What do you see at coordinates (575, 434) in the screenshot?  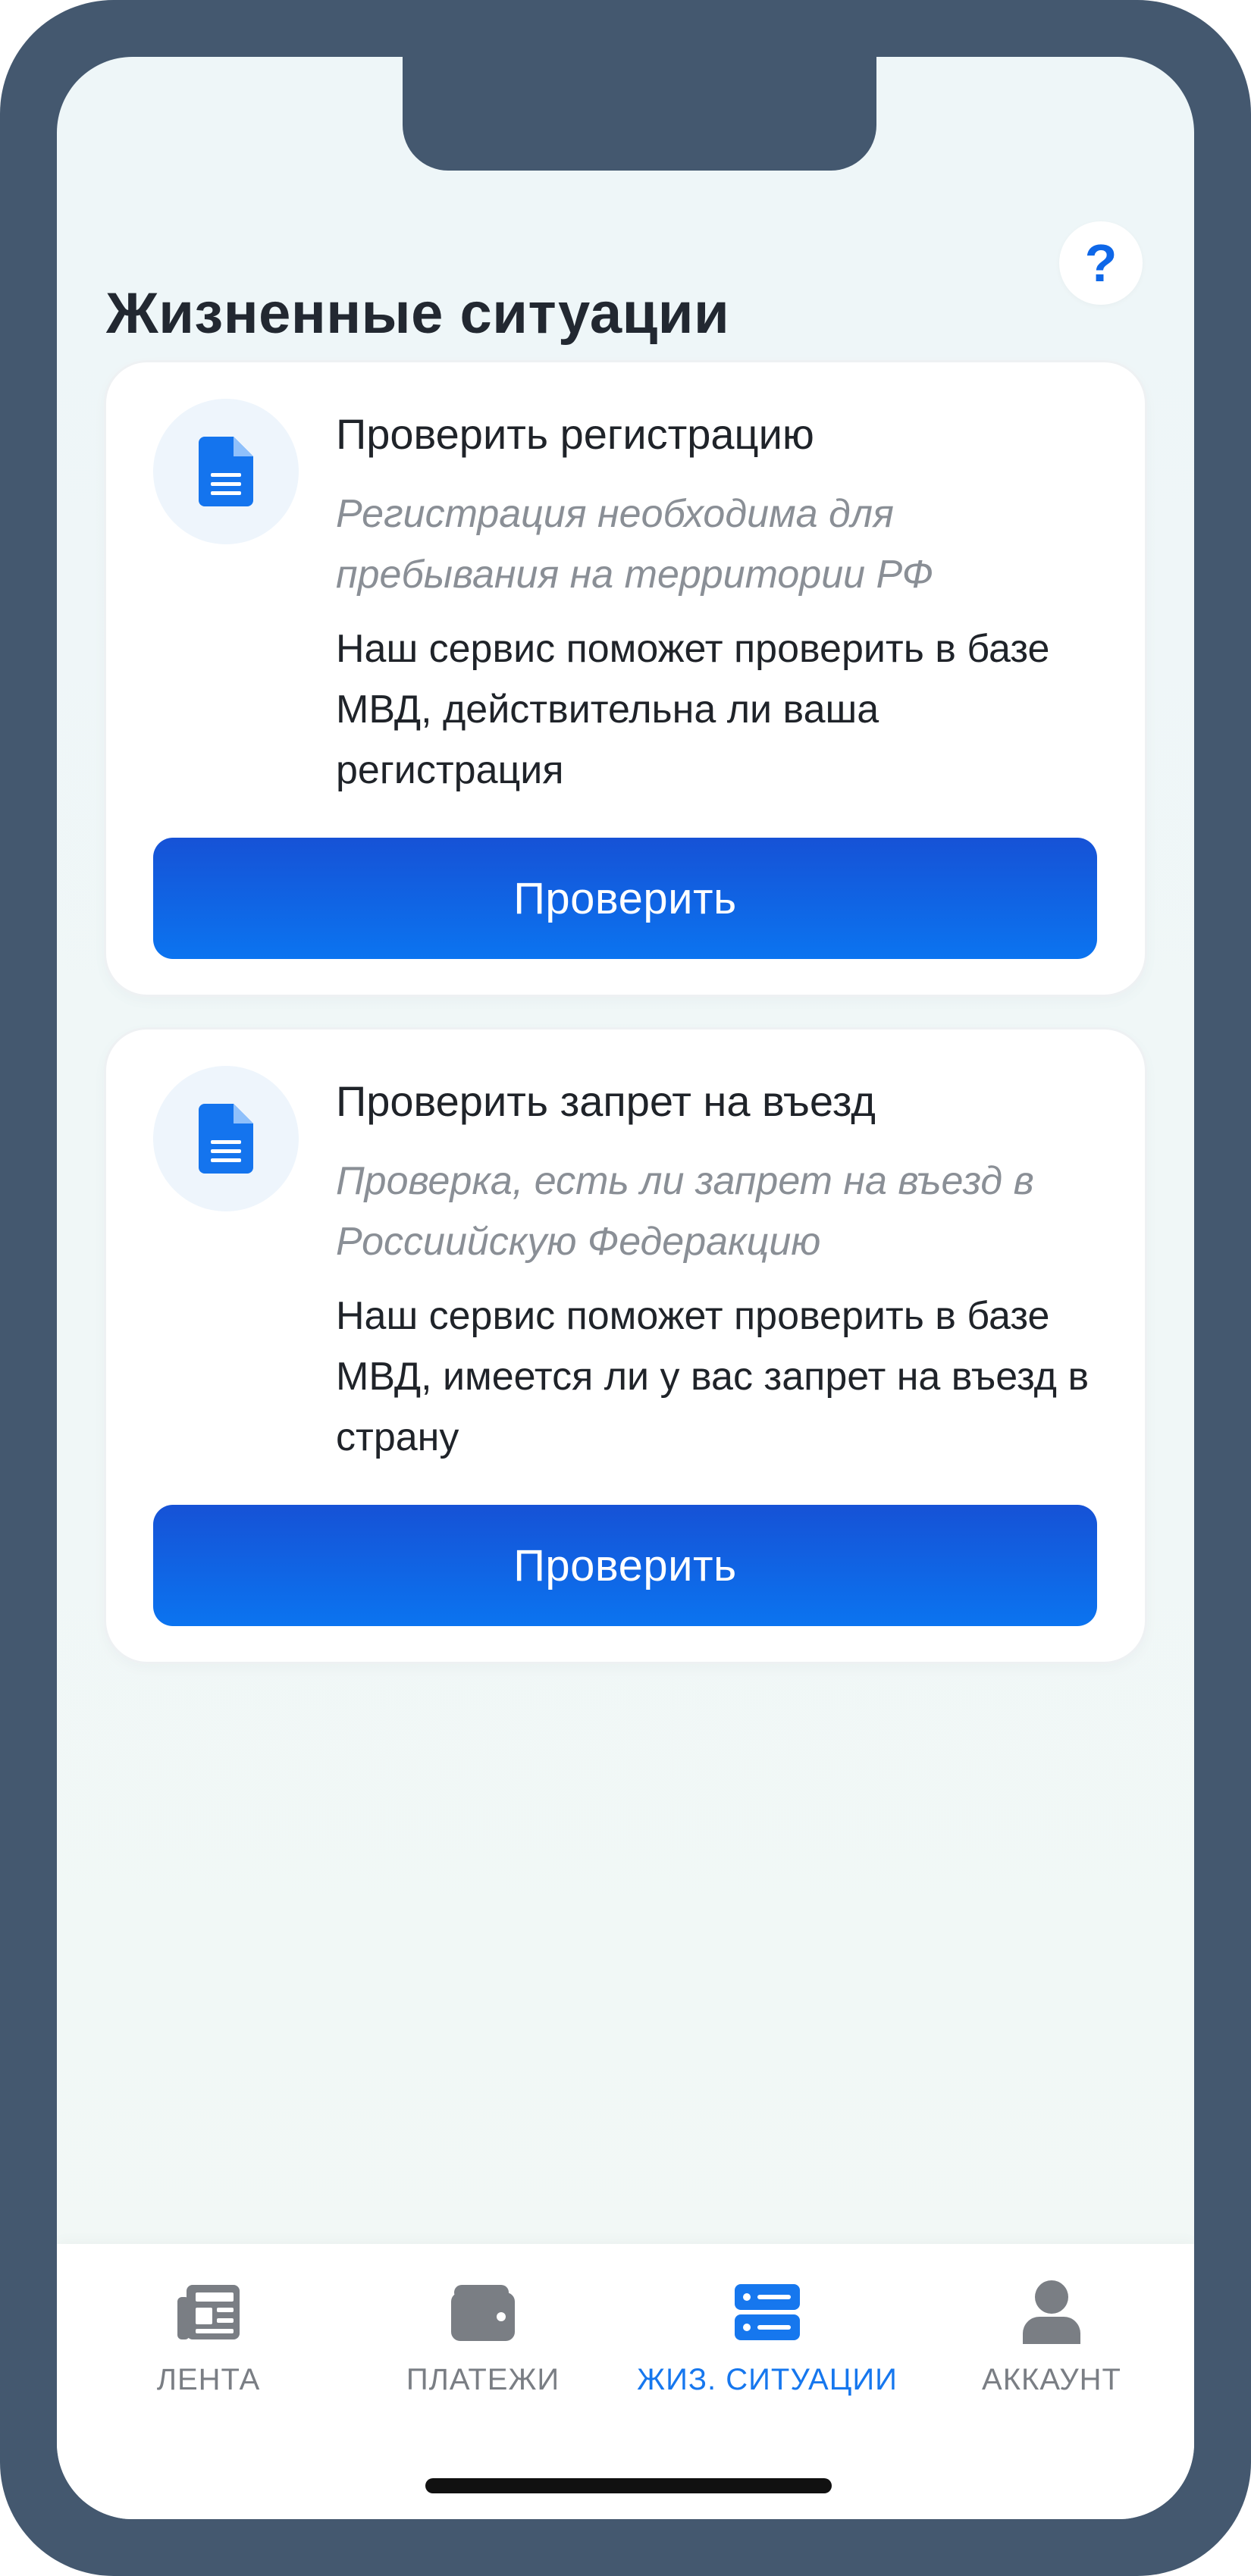 I see `card-title: Проверить регистрацию` at bounding box center [575, 434].